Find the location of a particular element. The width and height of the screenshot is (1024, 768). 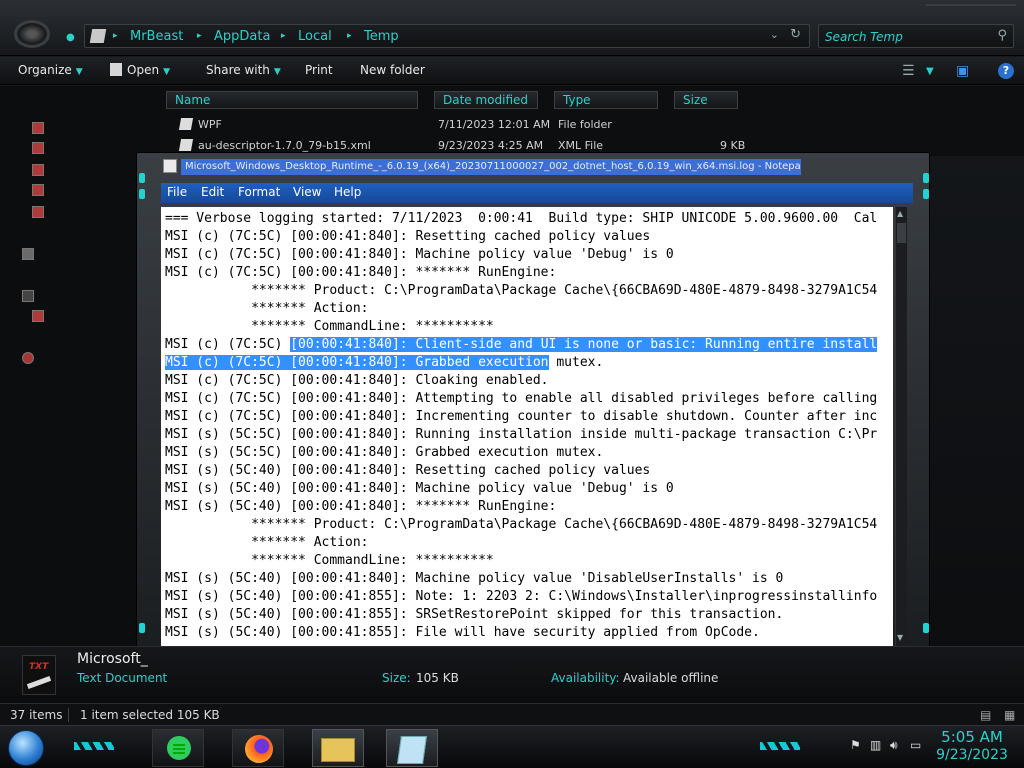

help-icon: ? is located at coordinates (1006, 71).